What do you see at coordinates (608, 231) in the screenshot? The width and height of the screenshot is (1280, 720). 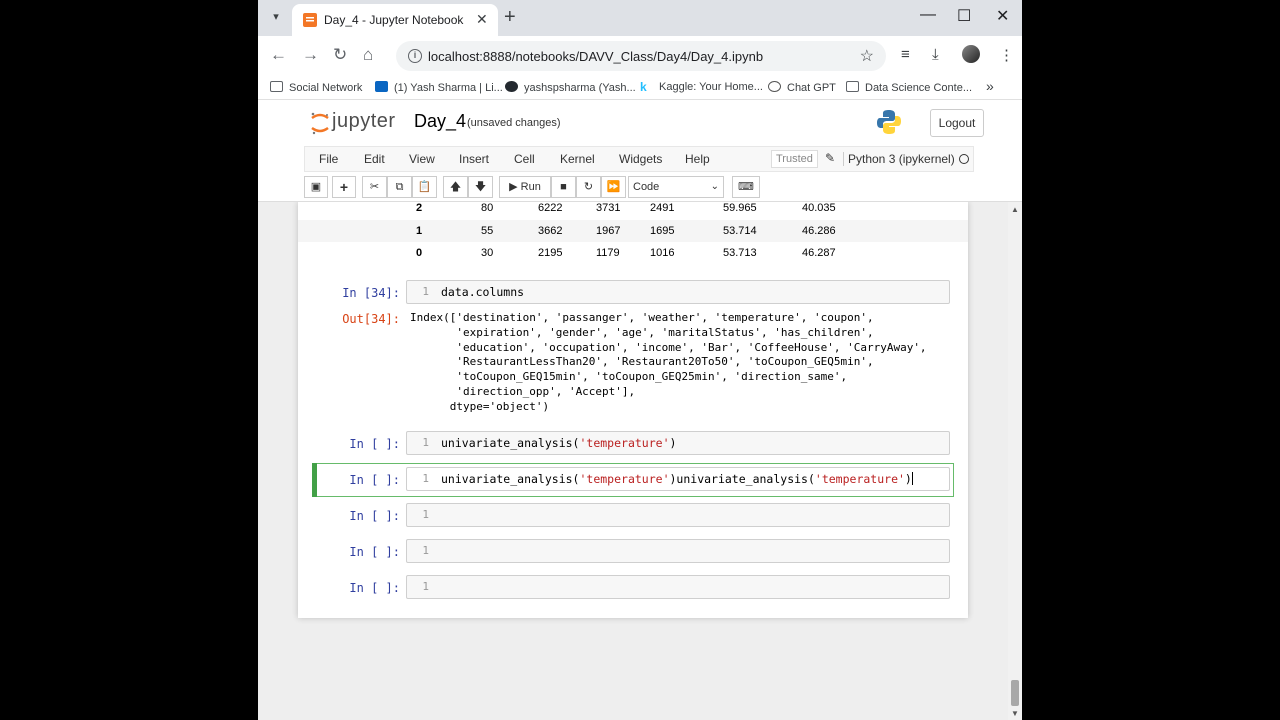 I see `table-cell: 1967` at bounding box center [608, 231].